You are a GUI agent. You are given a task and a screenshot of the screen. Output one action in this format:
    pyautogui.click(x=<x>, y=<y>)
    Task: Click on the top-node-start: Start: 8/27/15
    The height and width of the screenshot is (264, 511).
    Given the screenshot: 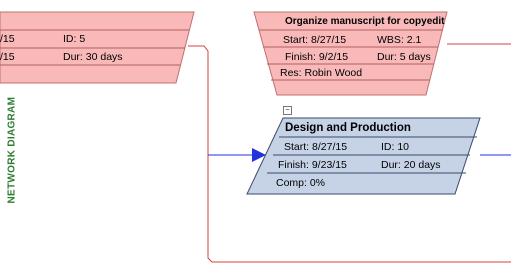 What is the action you would take?
    pyautogui.click(x=315, y=40)
    